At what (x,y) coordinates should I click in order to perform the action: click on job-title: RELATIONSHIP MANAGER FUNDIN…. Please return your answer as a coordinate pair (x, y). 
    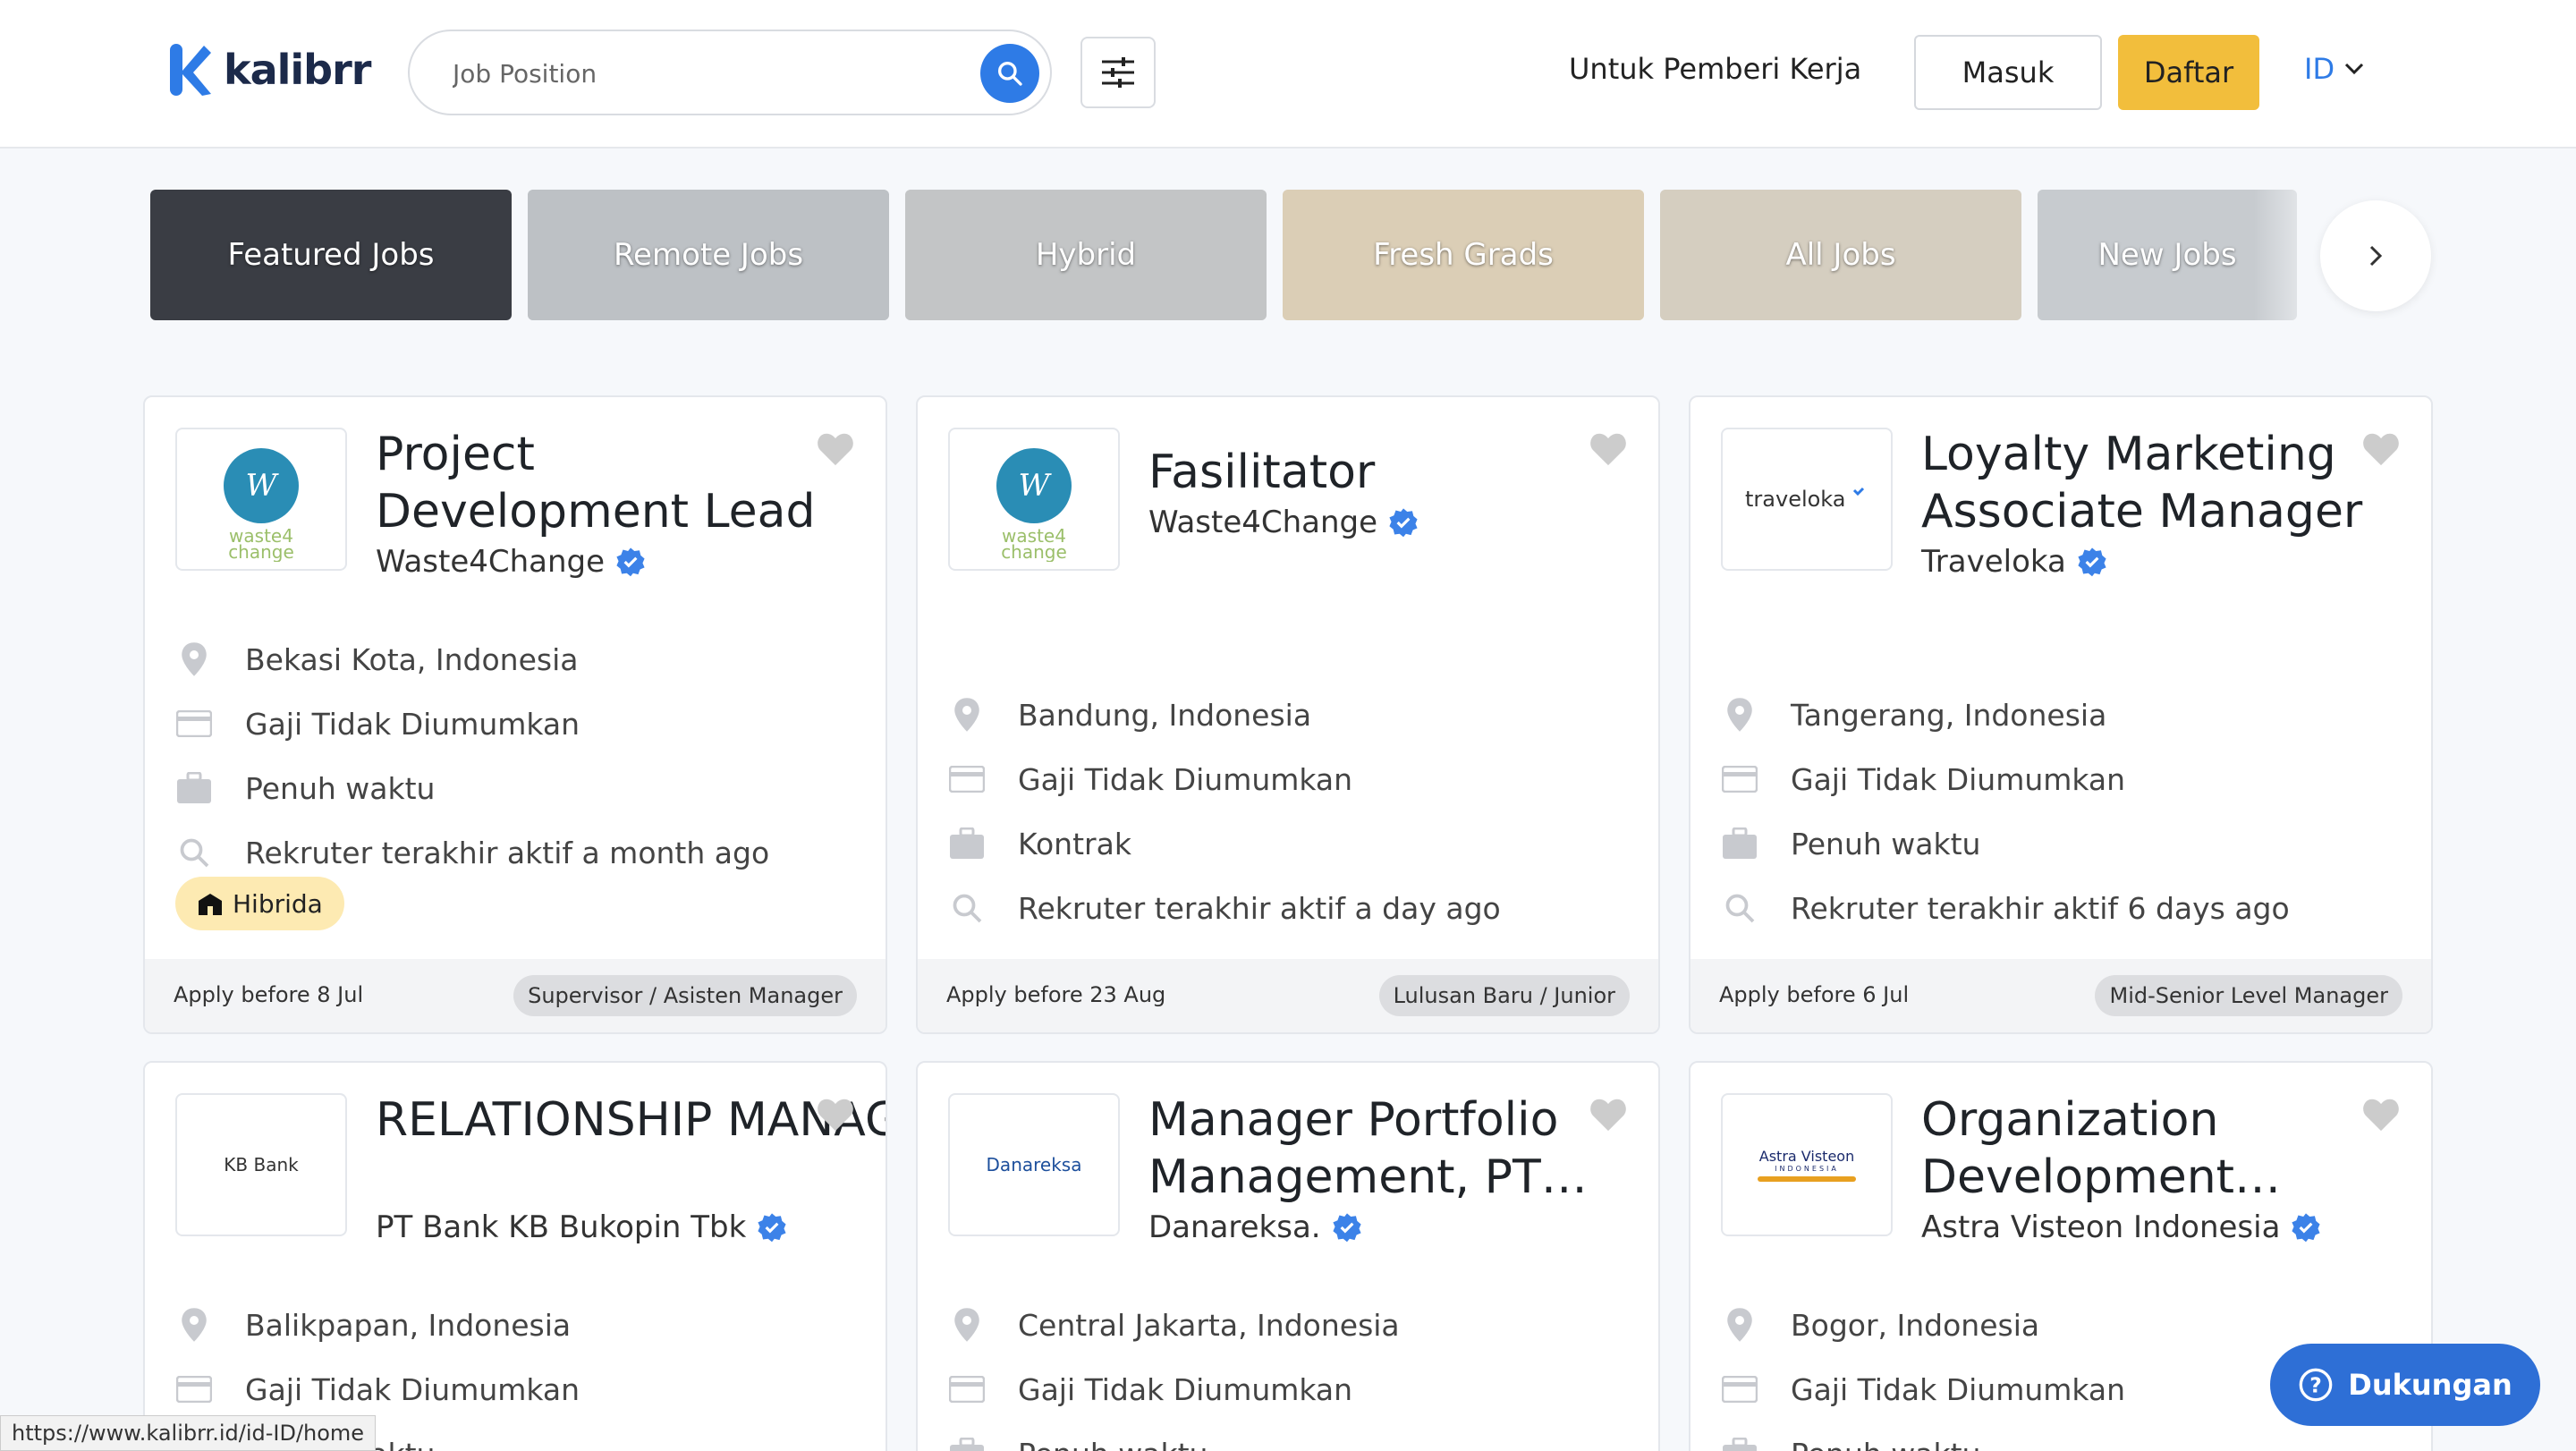
    Looking at the image, I should click on (631, 1120).